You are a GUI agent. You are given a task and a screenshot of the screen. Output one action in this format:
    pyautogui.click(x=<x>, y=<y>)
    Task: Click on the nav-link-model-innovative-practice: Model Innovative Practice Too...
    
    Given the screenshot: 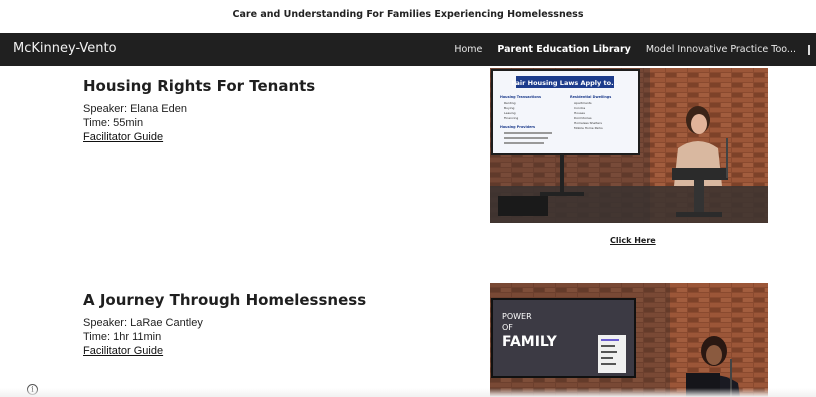 What is the action you would take?
    pyautogui.click(x=721, y=49)
    